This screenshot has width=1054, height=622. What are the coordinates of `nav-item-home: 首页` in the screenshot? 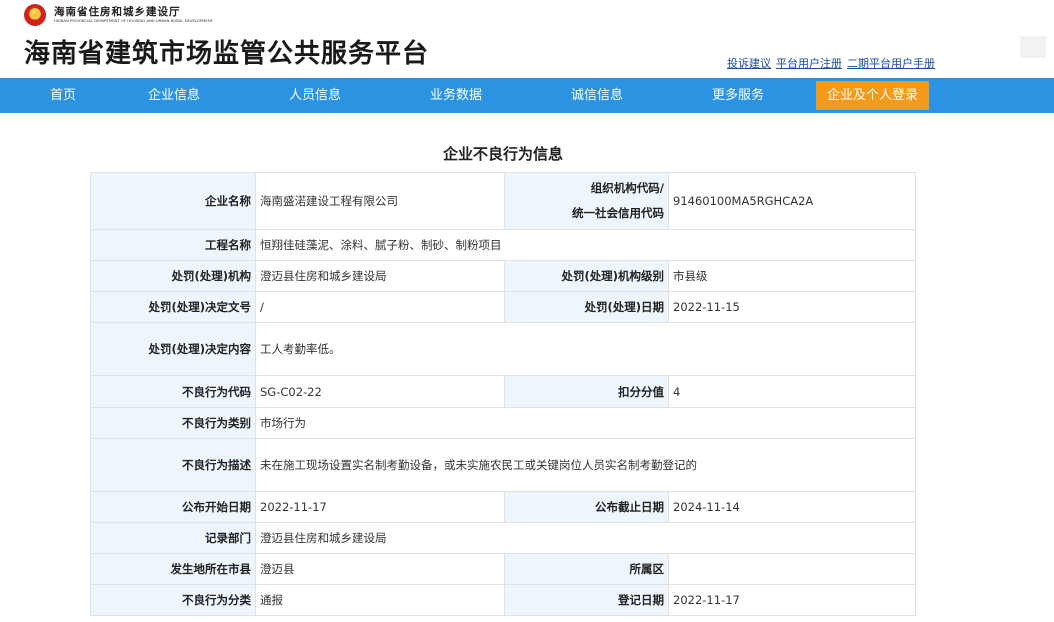 It's located at (63, 95).